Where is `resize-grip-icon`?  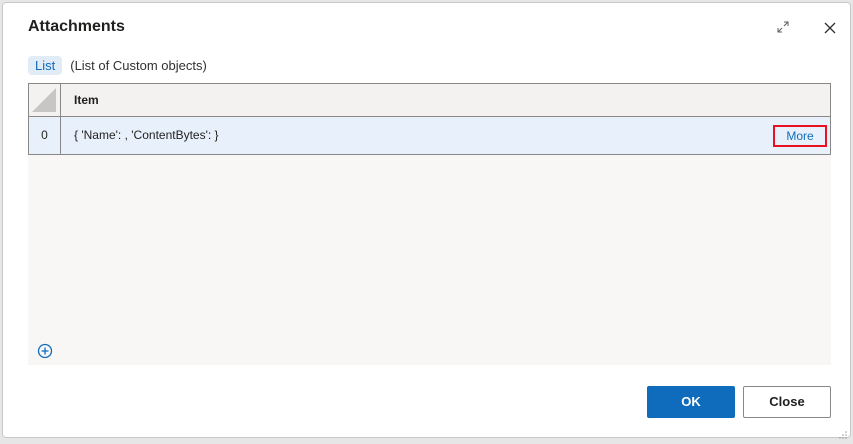 resize-grip-icon is located at coordinates (843, 432).